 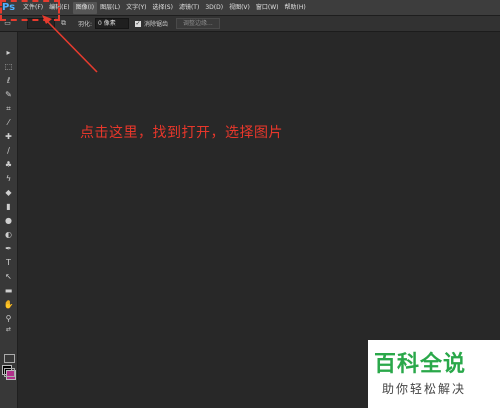 What do you see at coordinates (420, 364) in the screenshot?
I see `watermark-title: 百科全说` at bounding box center [420, 364].